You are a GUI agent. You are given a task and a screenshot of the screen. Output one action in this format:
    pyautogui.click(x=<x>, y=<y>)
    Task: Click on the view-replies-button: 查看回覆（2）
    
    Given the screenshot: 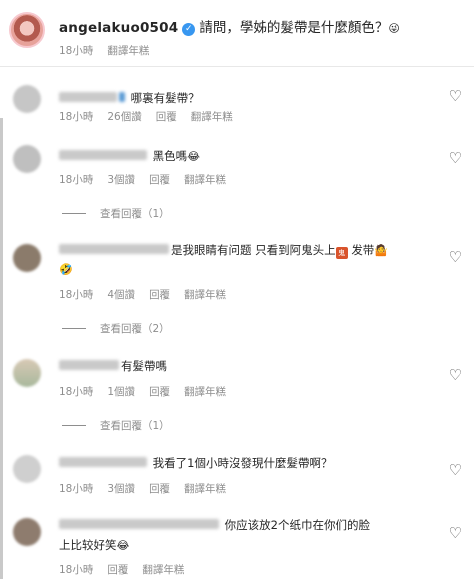 What is the action you would take?
    pyautogui.click(x=116, y=328)
    